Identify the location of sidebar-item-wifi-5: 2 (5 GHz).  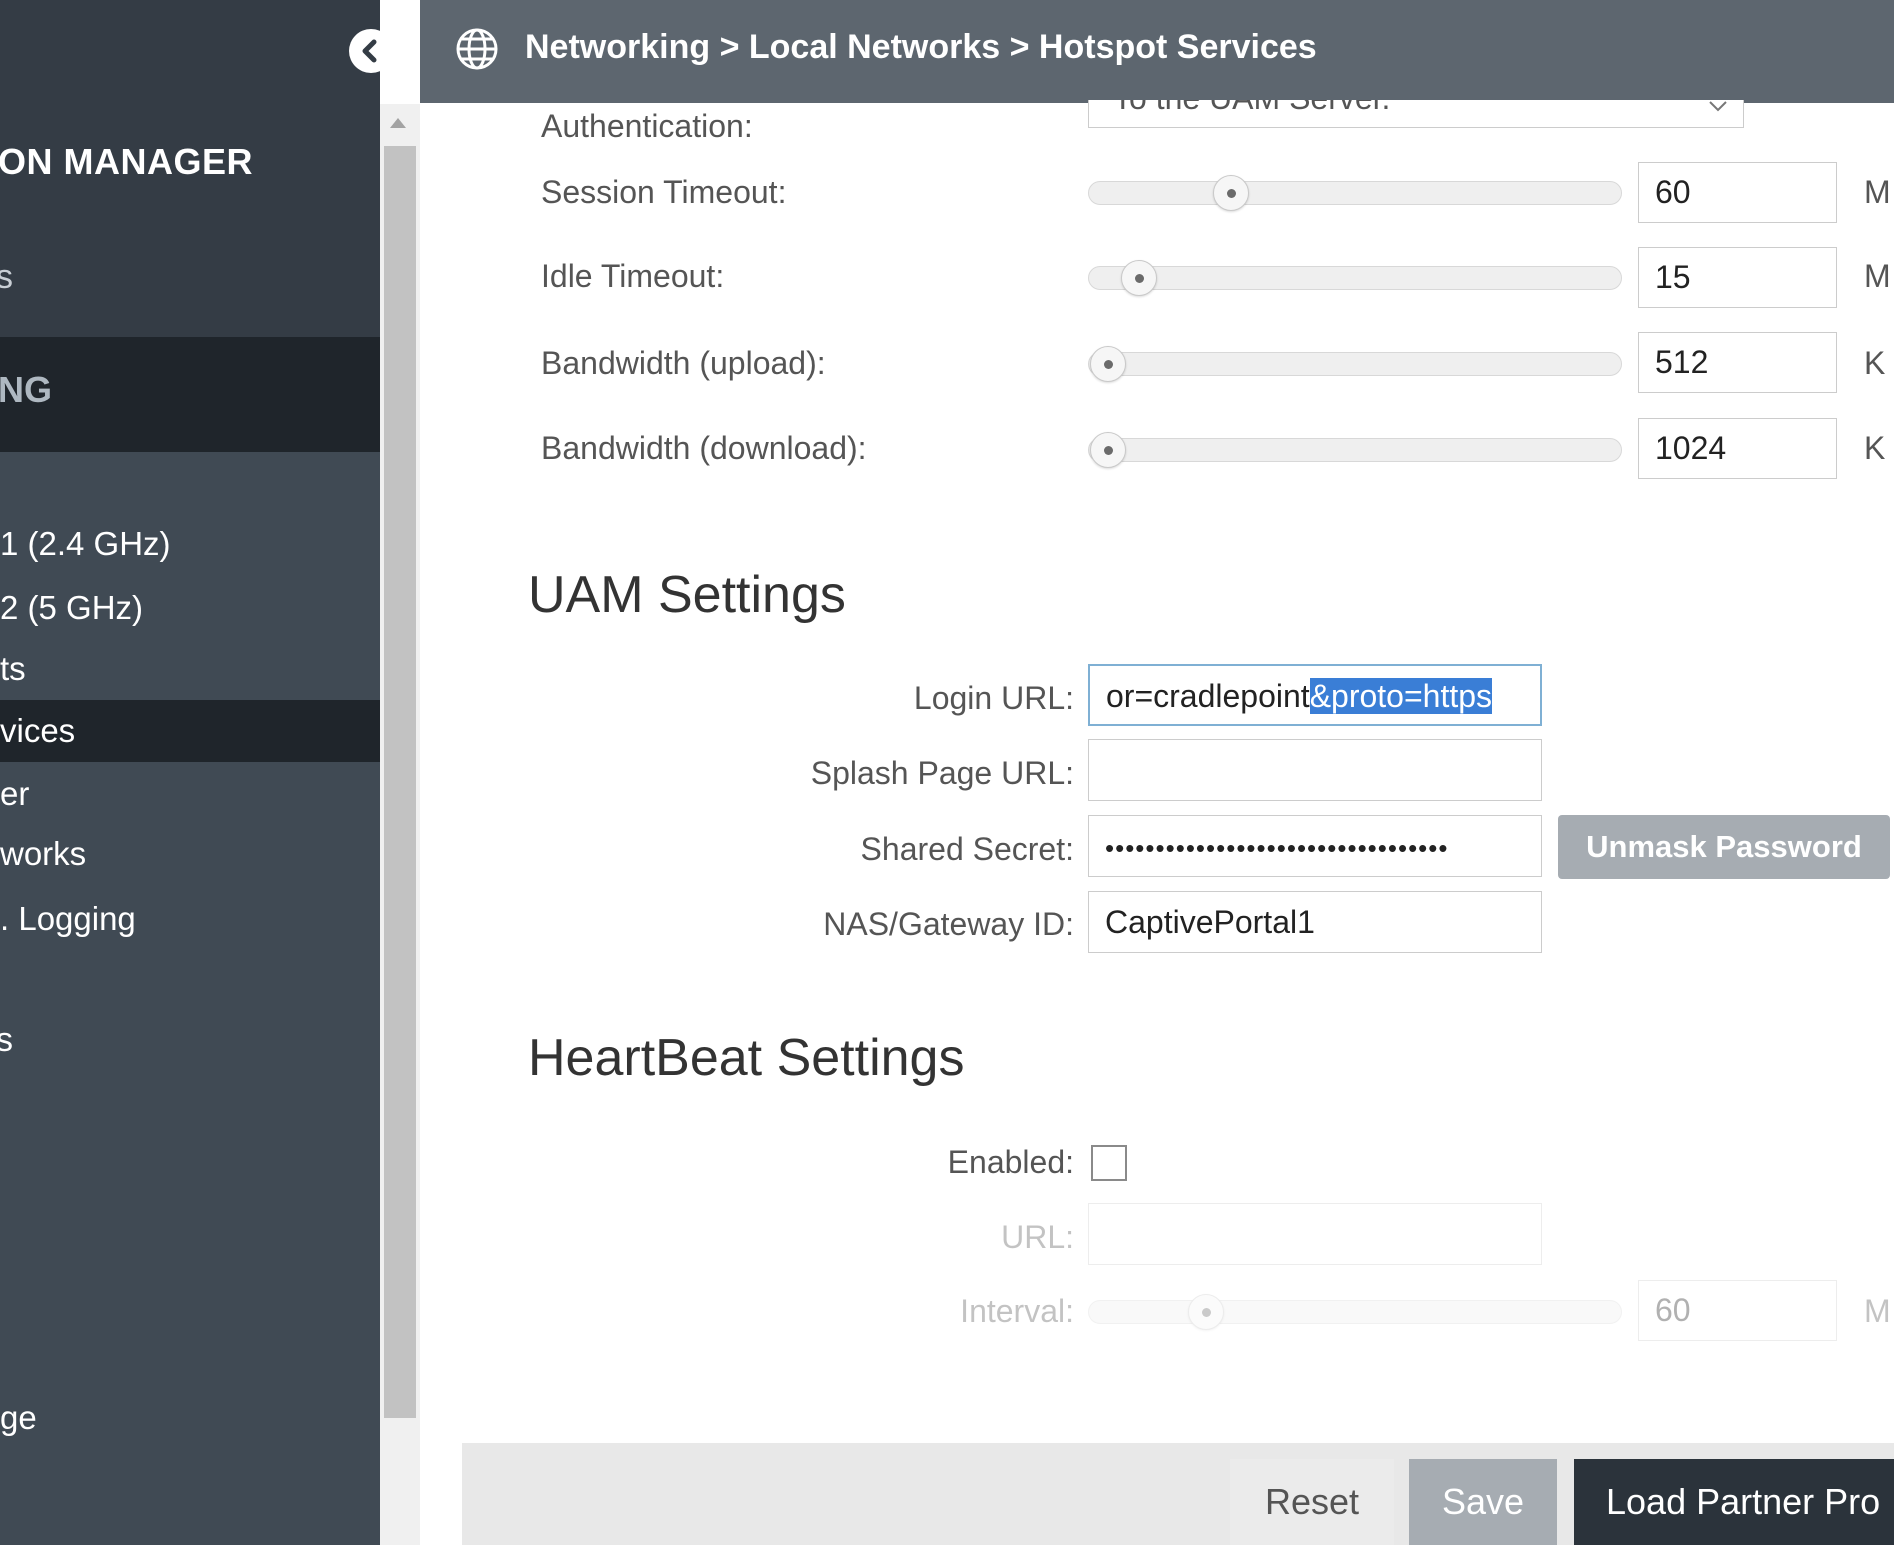
(190, 608).